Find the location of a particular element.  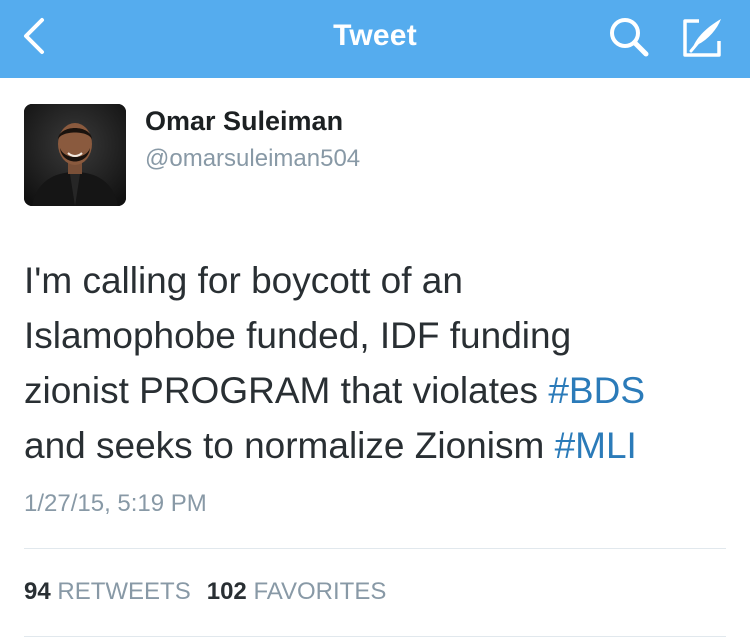

search-icon is located at coordinates (629, 37).